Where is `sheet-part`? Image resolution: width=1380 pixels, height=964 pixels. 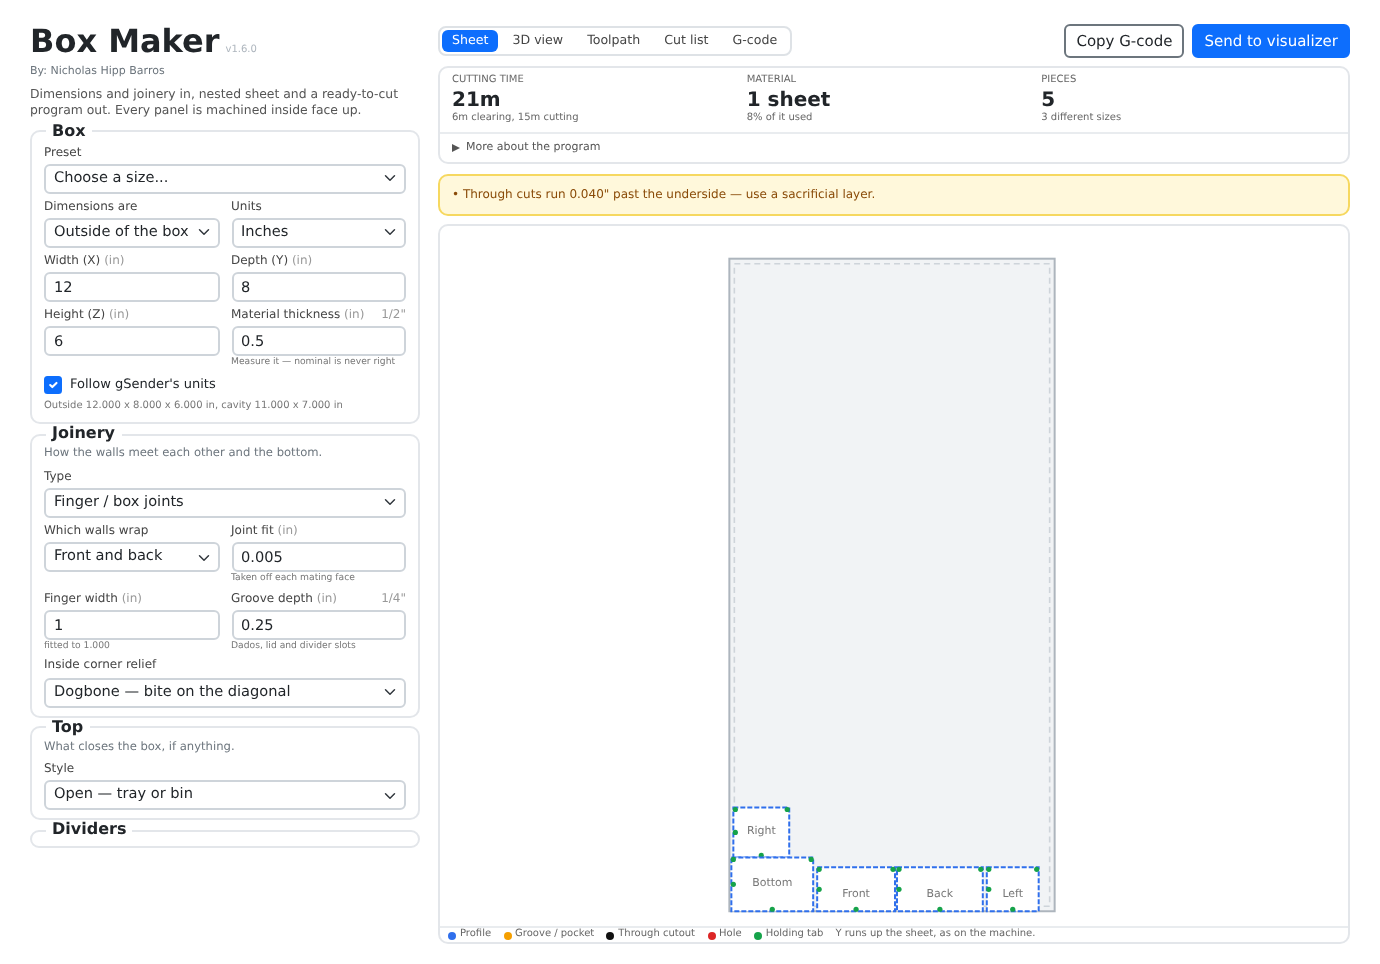
sheet-part is located at coordinates (856, 889).